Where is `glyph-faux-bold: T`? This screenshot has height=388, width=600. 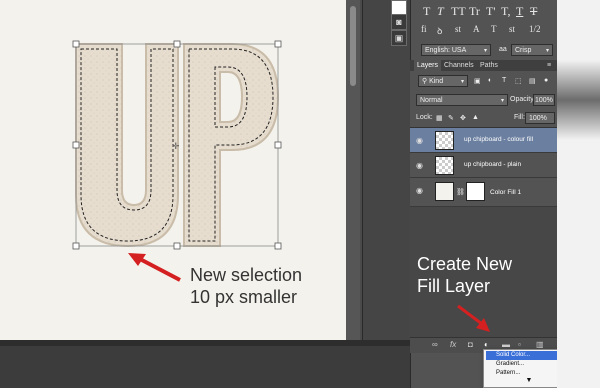
glyph-faux-bold: T is located at coordinates (426, 11).